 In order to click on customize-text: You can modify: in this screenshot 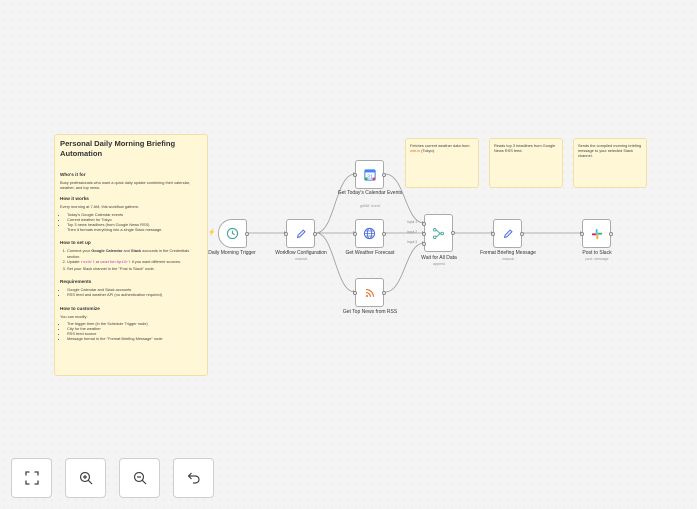, I will do `click(74, 316)`.